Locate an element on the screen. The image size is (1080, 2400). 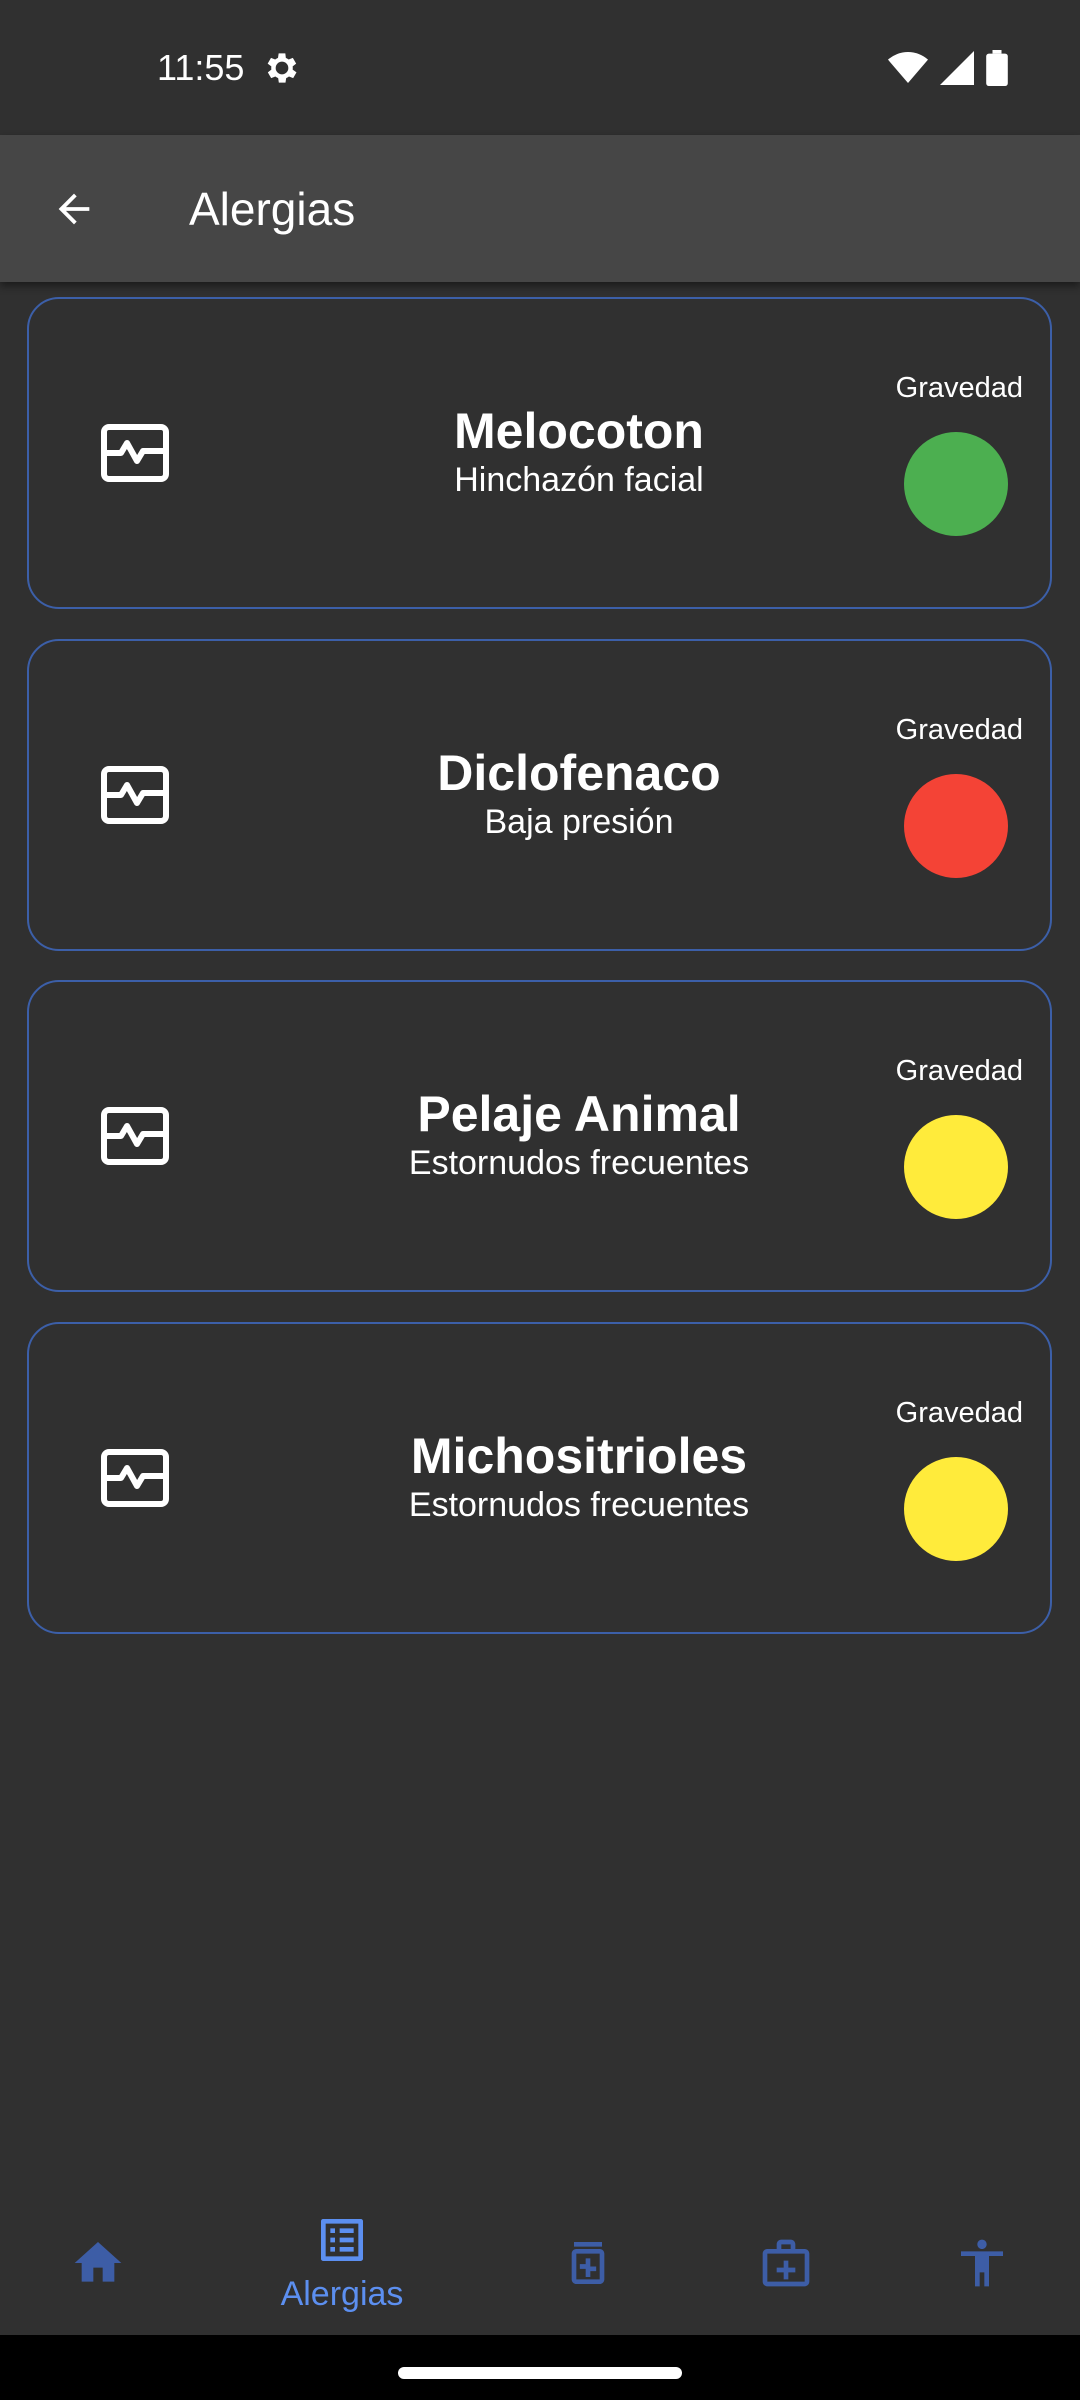
nav-medical-case is located at coordinates (786, 2262).